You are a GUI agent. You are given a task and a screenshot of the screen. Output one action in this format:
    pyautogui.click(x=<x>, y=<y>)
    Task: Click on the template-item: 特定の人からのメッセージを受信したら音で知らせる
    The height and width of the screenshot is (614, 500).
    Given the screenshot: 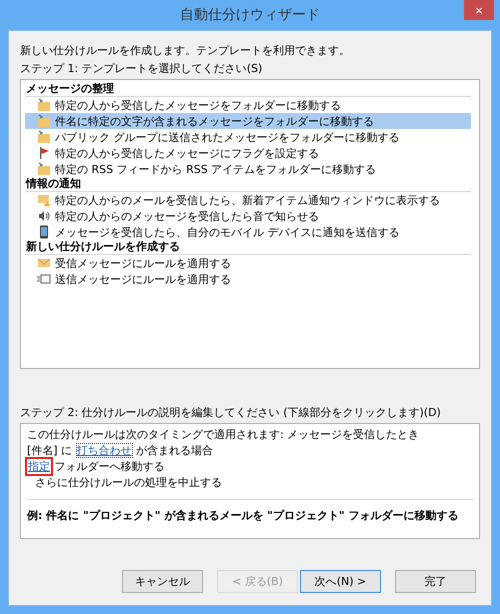 What is the action you would take?
    pyautogui.click(x=248, y=216)
    